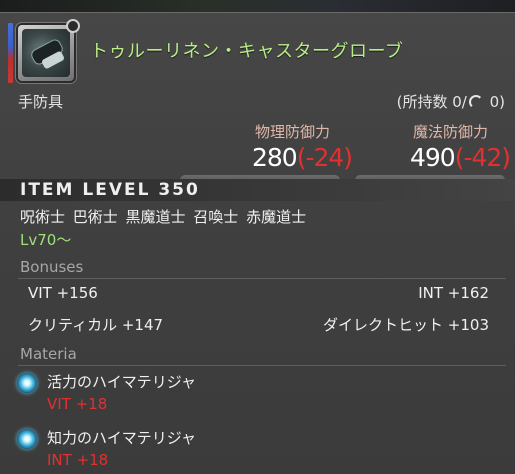  What do you see at coordinates (453, 293) in the screenshot?
I see `bonus-int: INT +162` at bounding box center [453, 293].